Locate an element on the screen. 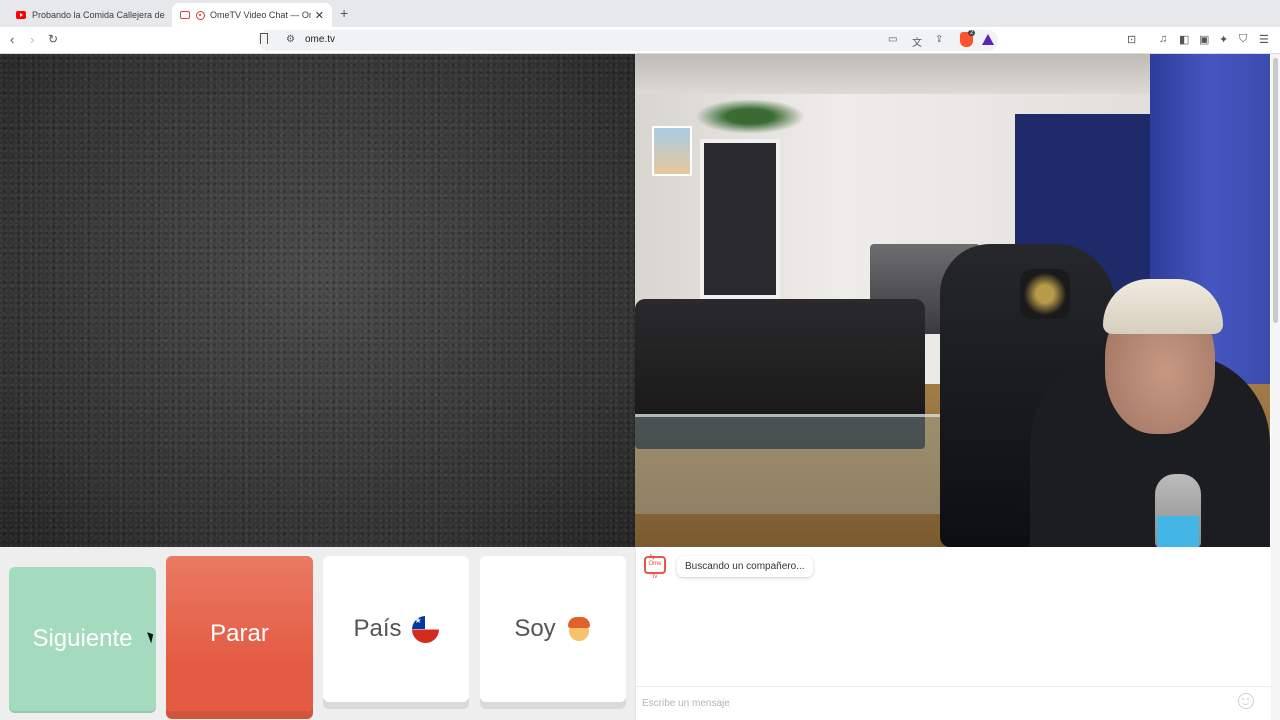 This screenshot has height=720, width=1280. share-icon: ⇪ is located at coordinates (939, 39).